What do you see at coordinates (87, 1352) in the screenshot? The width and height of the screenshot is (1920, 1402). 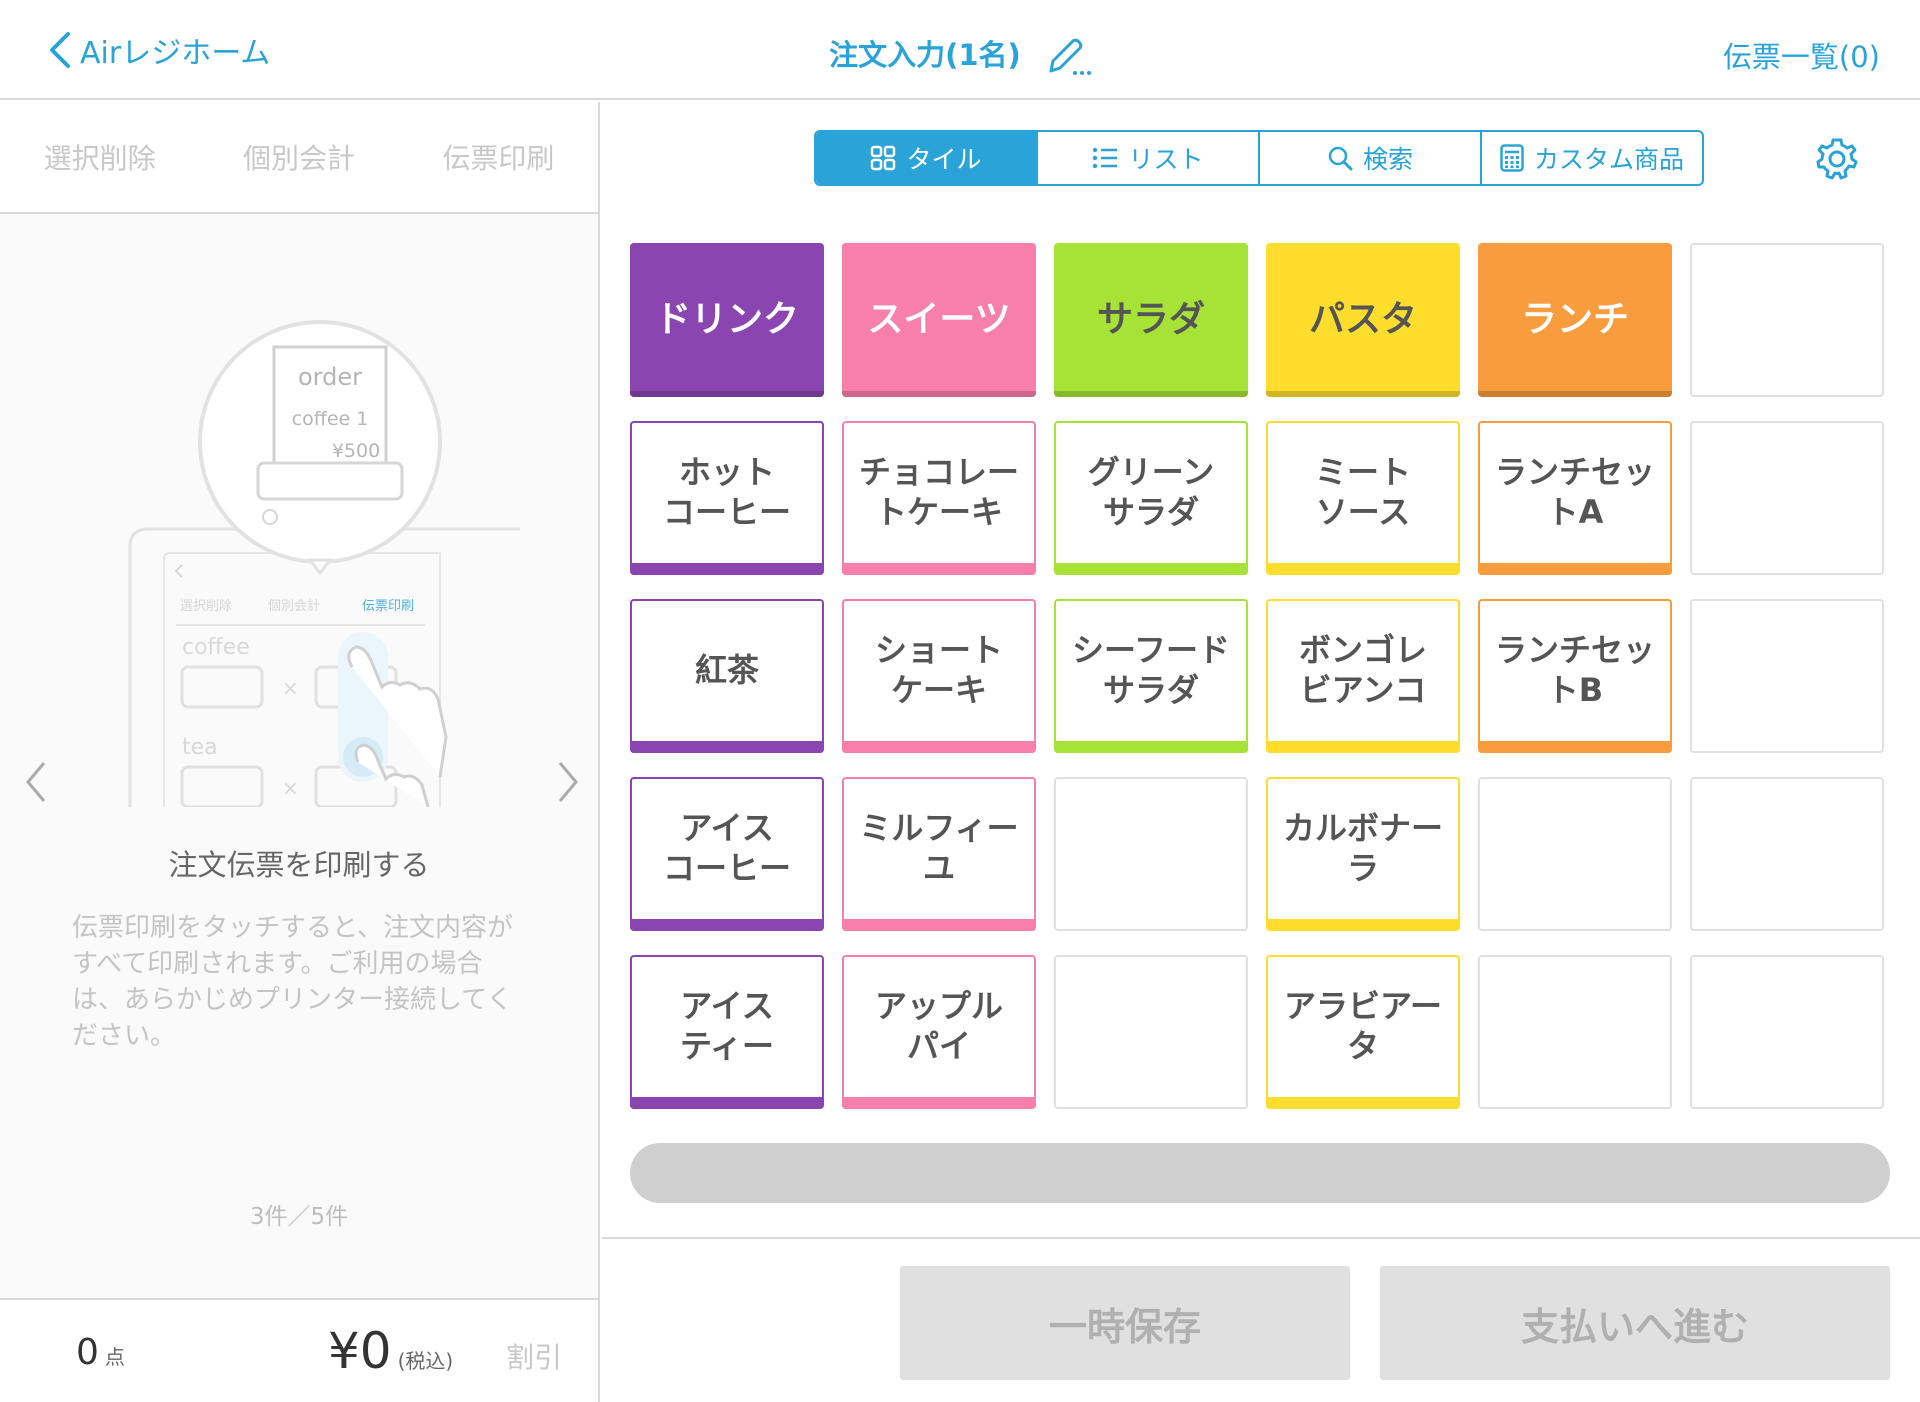 I see `item-count-value: 0` at bounding box center [87, 1352].